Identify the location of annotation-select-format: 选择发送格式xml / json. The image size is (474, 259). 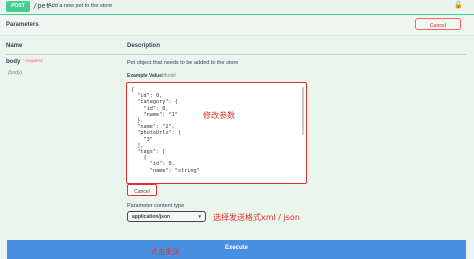
(256, 217).